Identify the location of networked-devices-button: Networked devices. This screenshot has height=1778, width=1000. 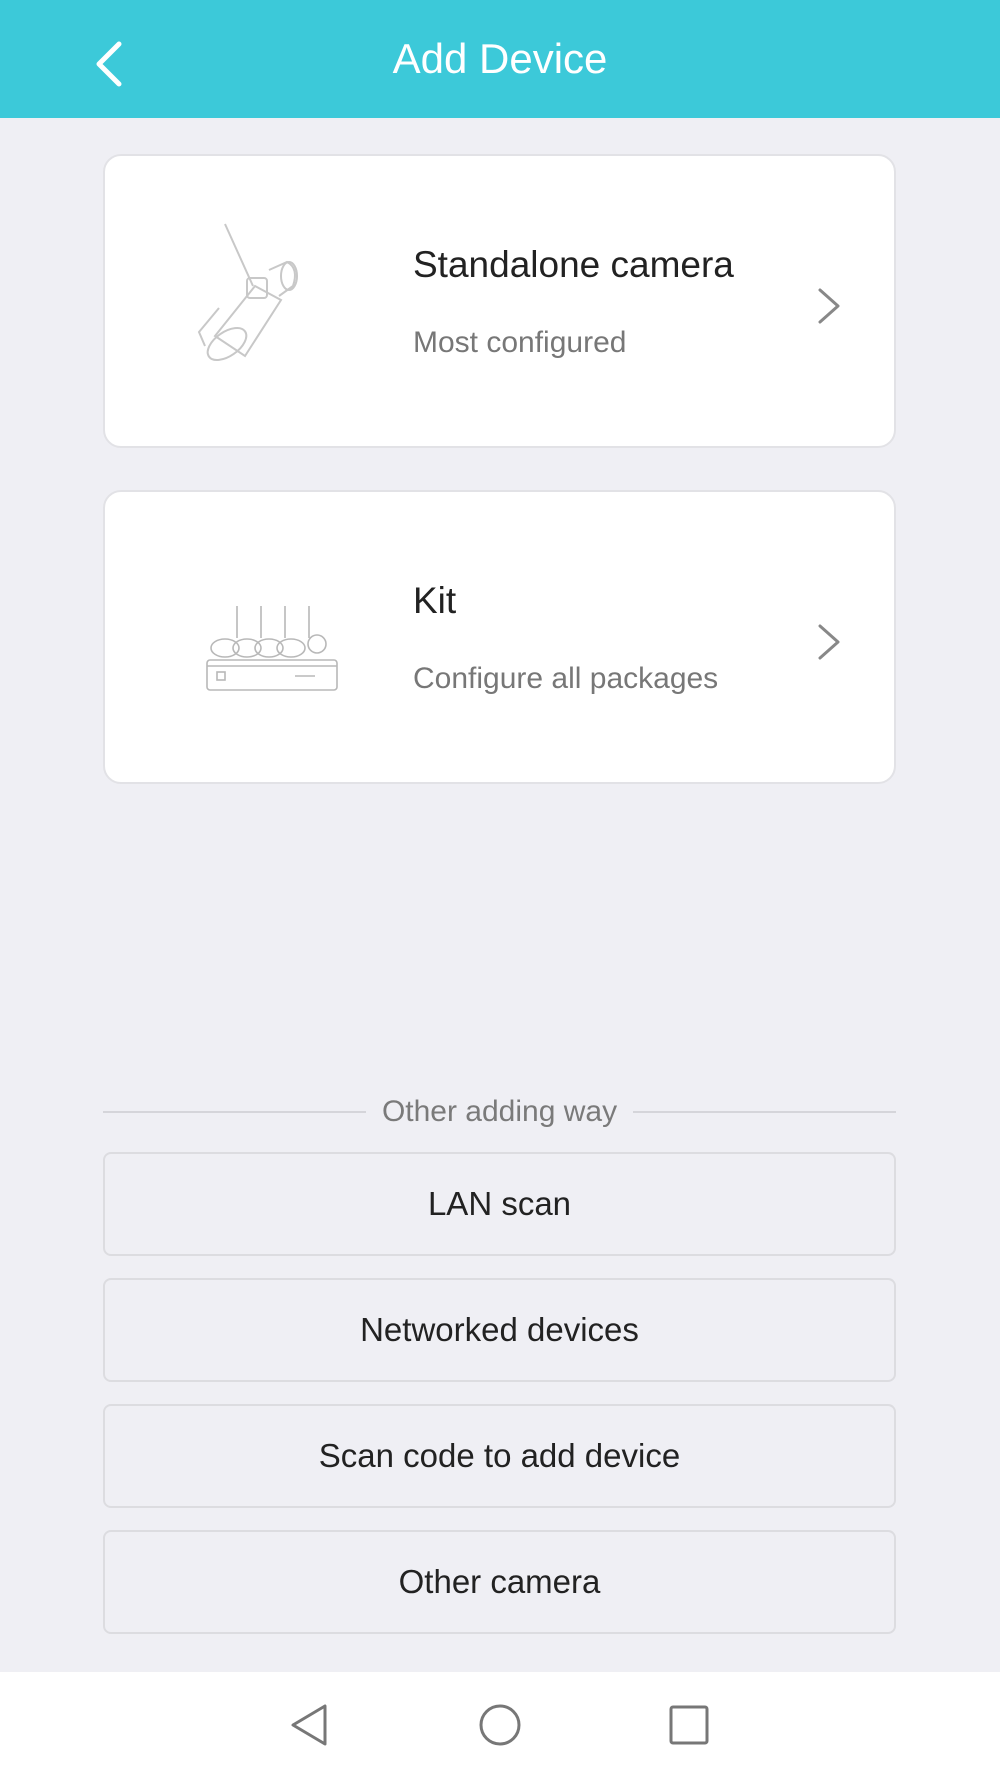
(499, 1330).